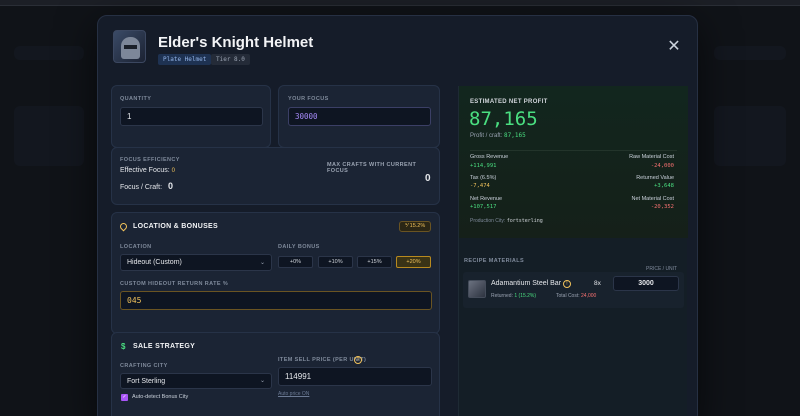 Image resolution: width=800 pixels, height=416 pixels. Describe the element at coordinates (236, 42) in the screenshot. I see `item-title: Elder's Knight Helmet` at that location.